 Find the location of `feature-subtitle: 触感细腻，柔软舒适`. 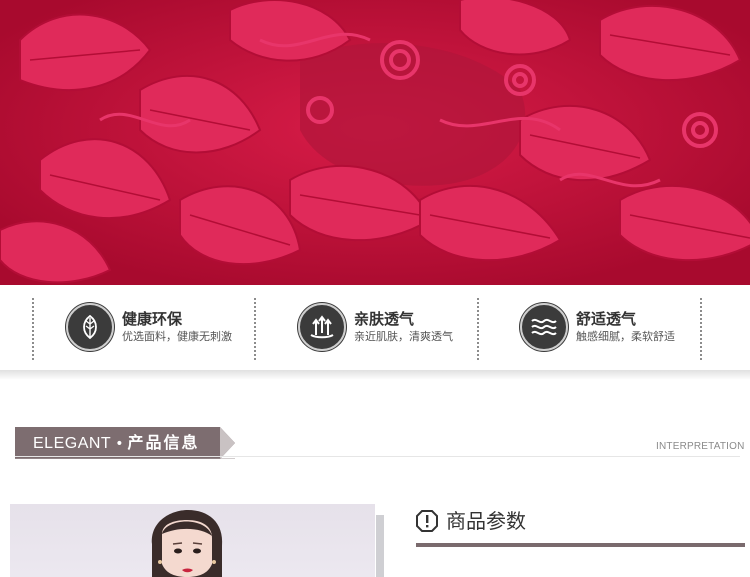

feature-subtitle: 触感细腻，柔软舒适 is located at coordinates (625, 336).